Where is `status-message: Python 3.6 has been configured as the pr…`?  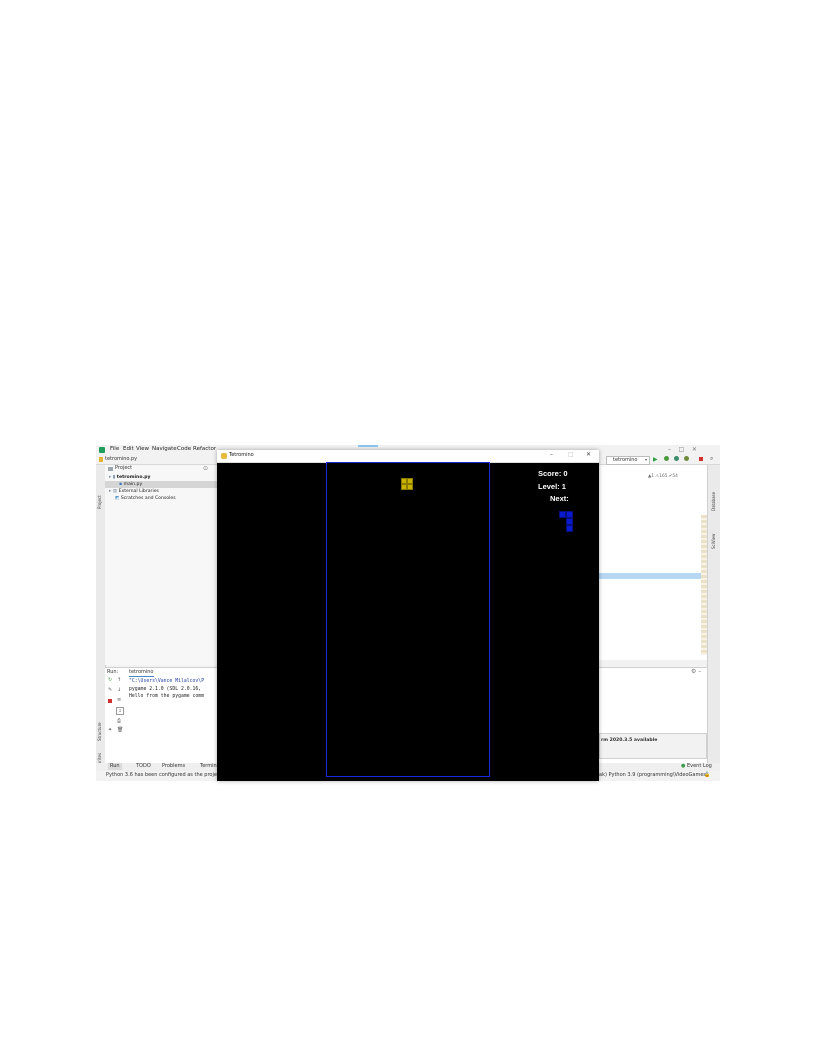
status-message: Python 3.6 has been configured as the pr… is located at coordinates (170, 775).